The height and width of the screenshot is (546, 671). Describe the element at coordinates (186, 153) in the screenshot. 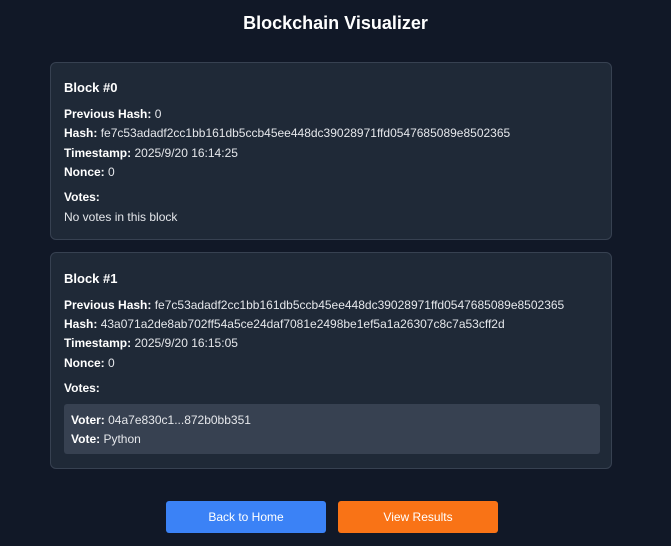

I see `timestamp-value: 2025/9/20 16:14:25` at that location.